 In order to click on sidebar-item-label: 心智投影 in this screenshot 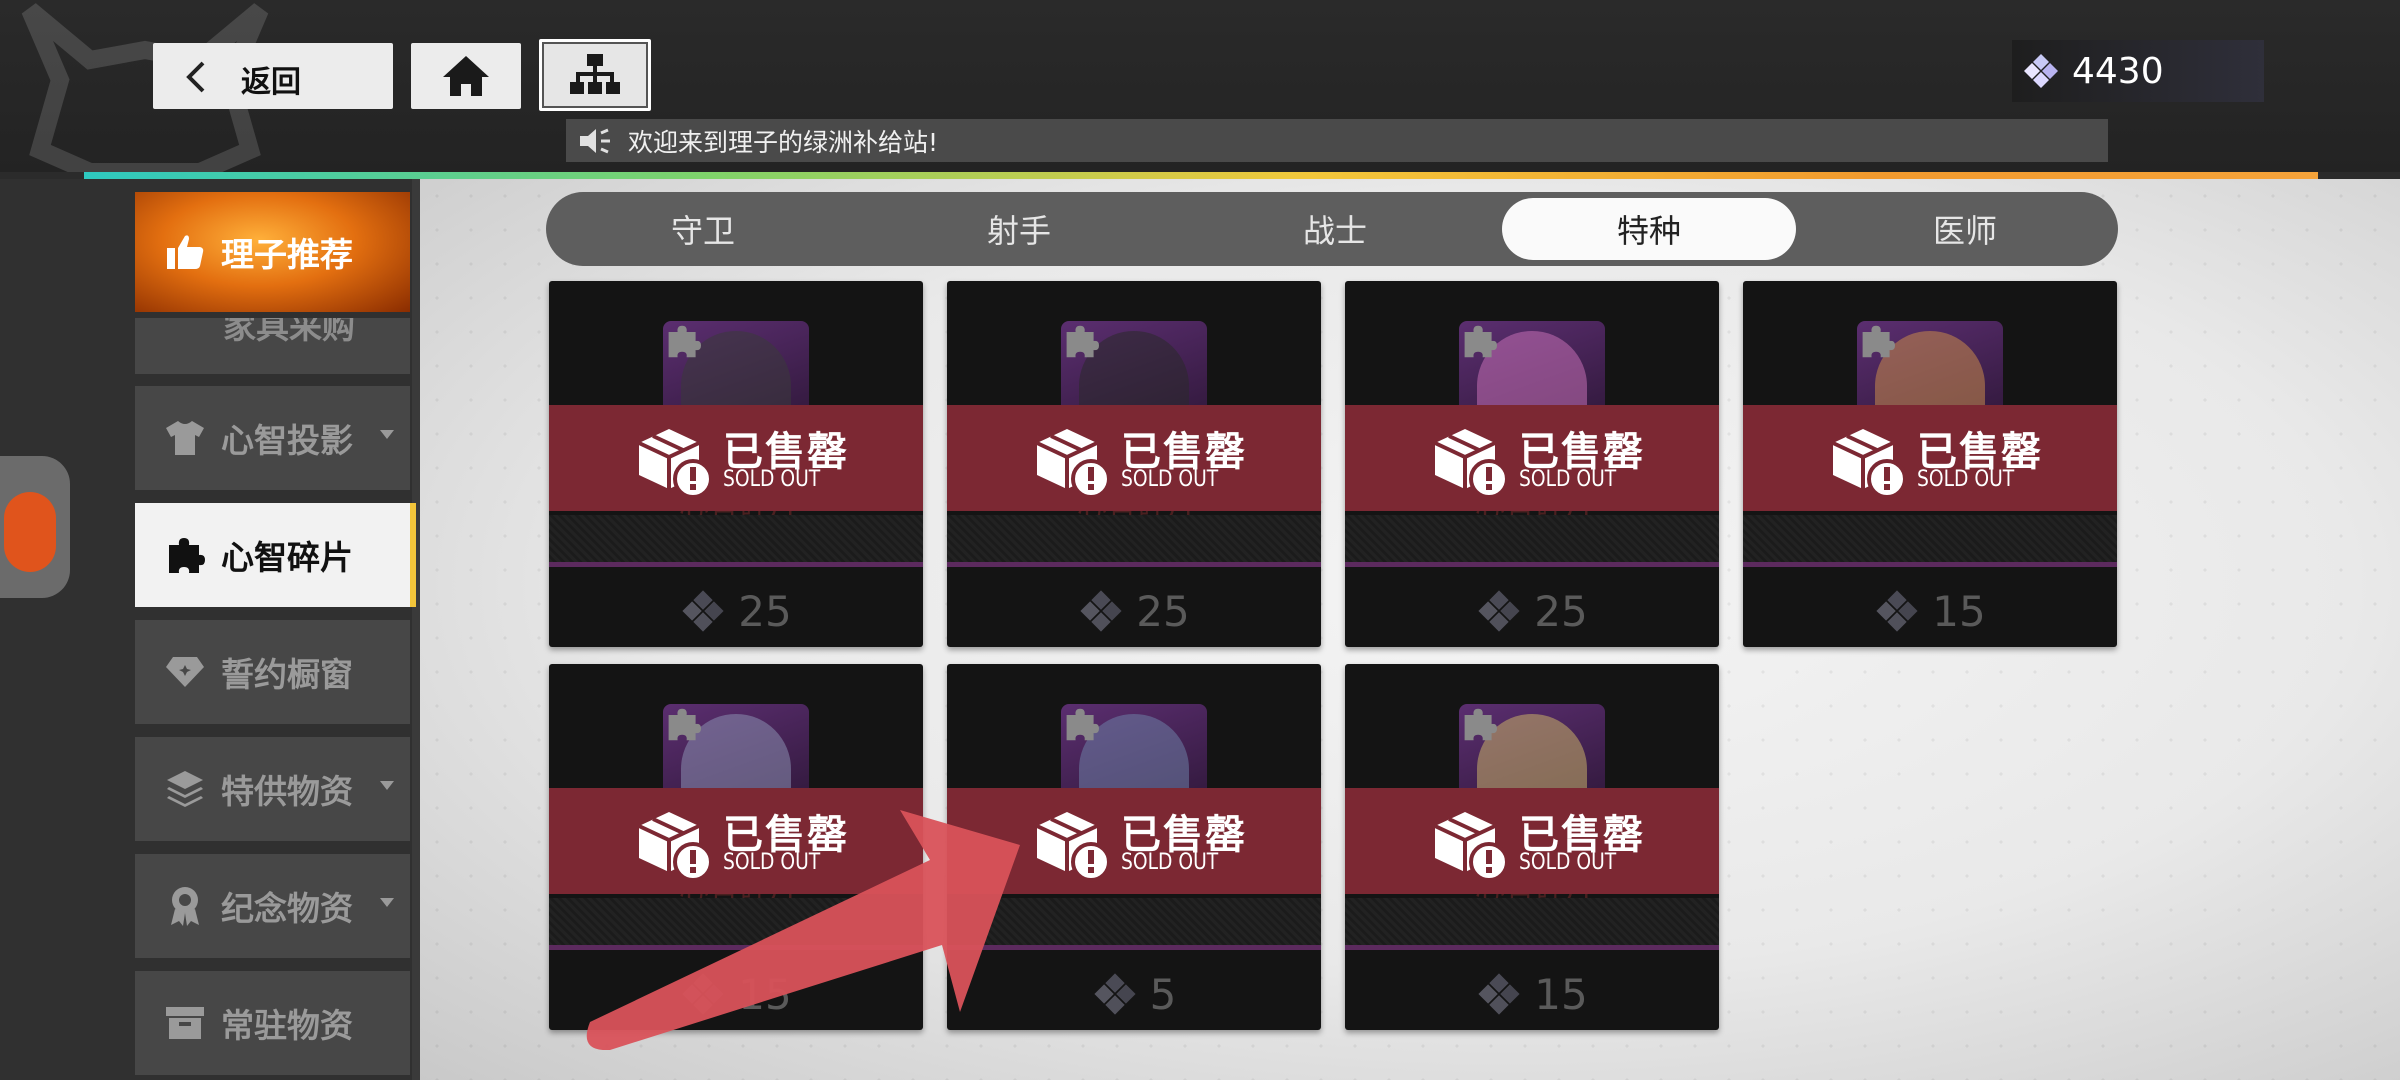, I will do `click(287, 440)`.